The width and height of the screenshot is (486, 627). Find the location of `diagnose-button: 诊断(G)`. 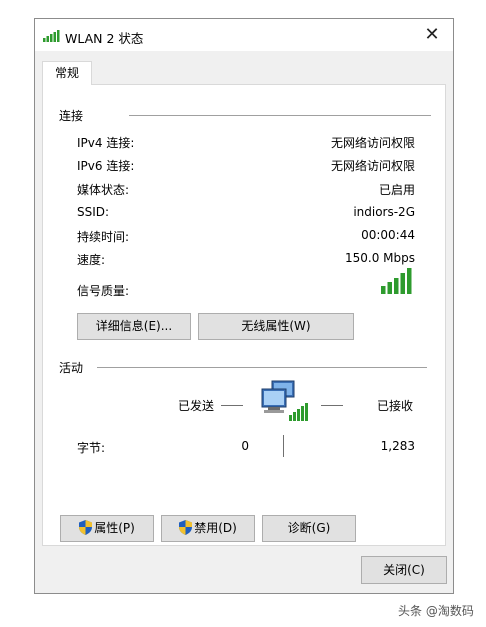

diagnose-button: 诊断(G) is located at coordinates (309, 528).